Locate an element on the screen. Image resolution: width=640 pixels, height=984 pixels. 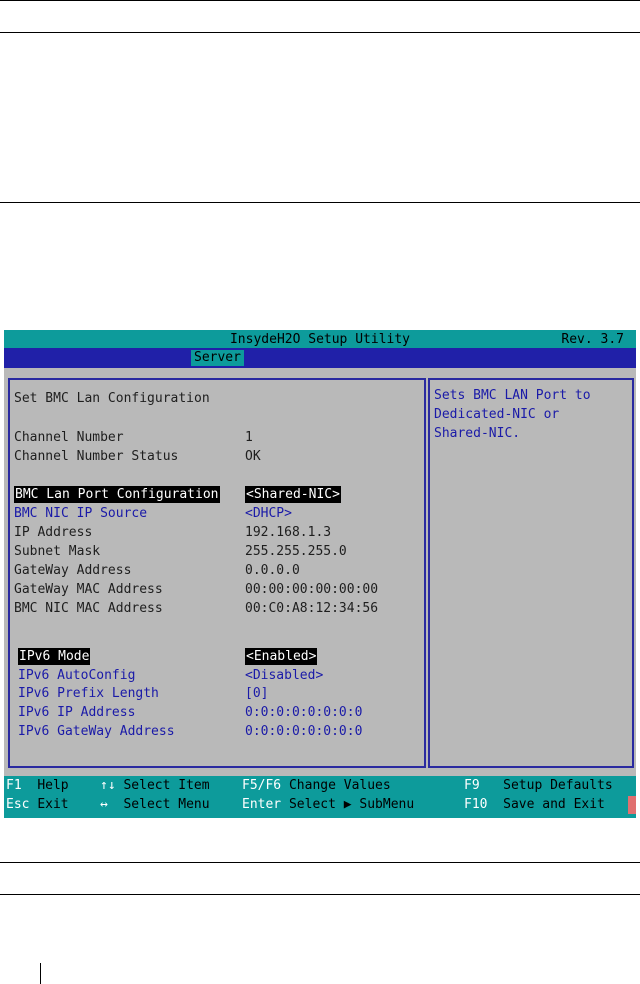
save-exit-hint: F10 Save and Exit is located at coordinates (534, 805).